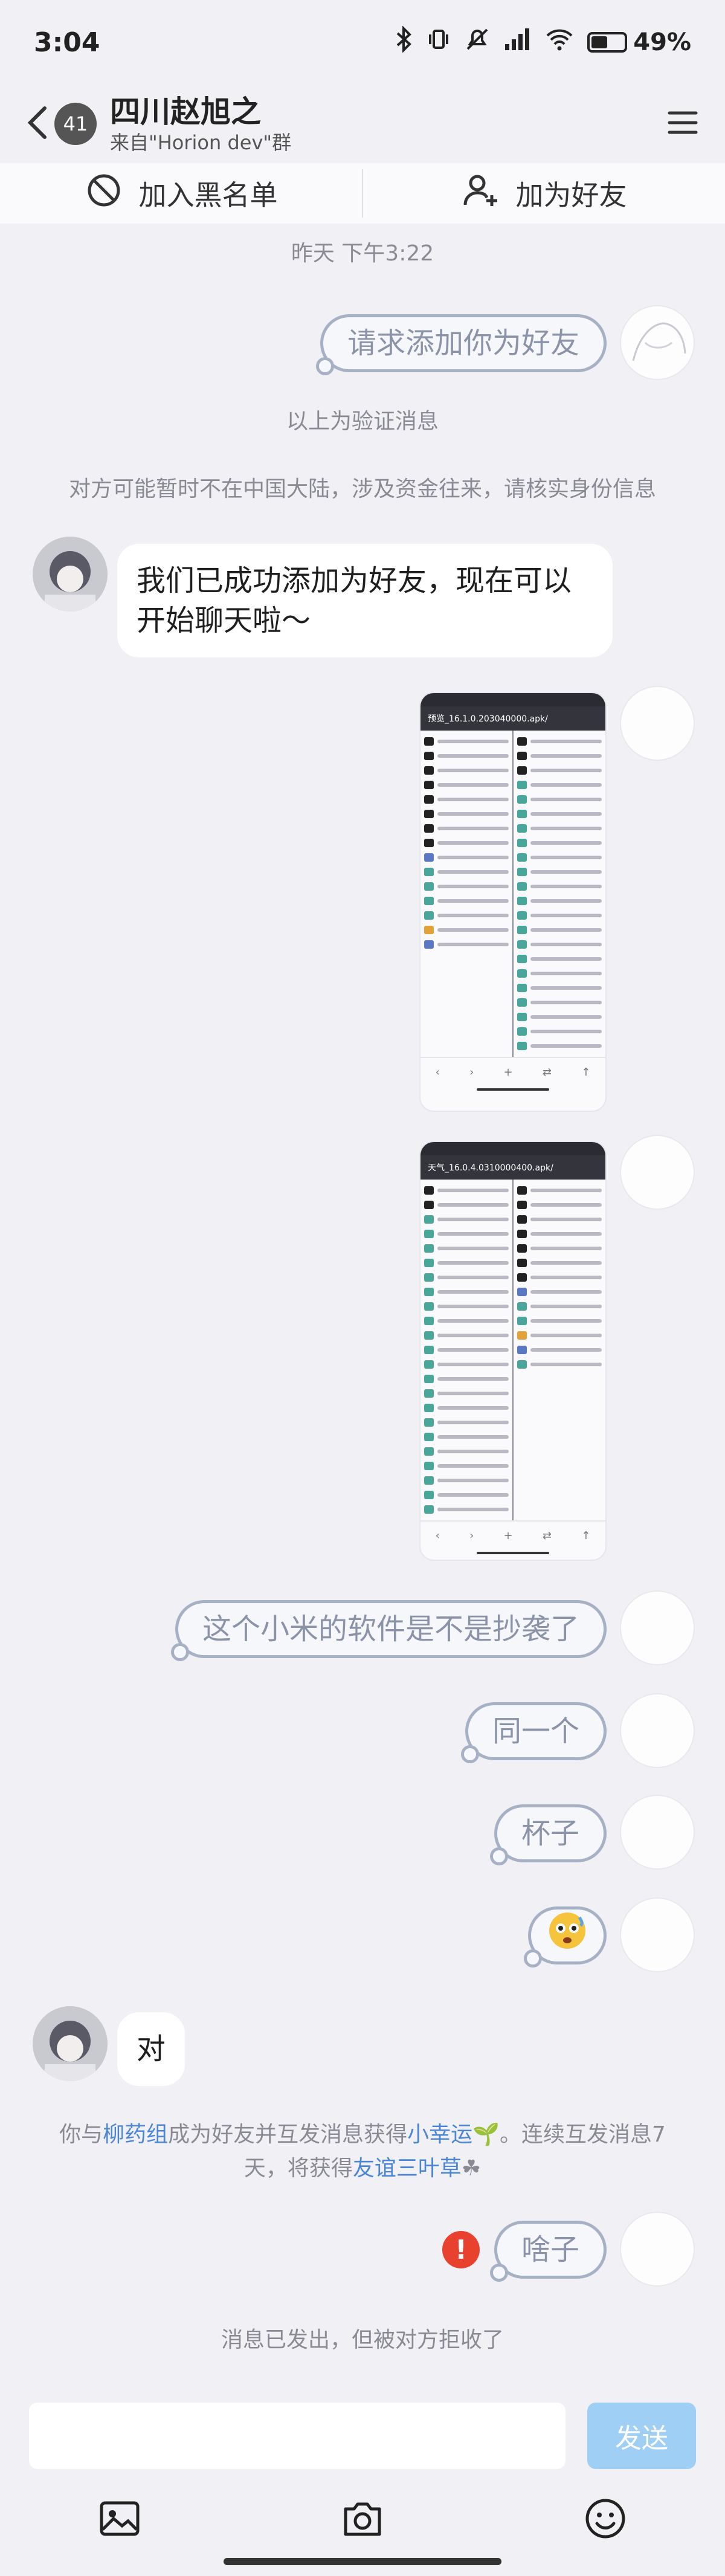 This screenshot has height=2576, width=725. I want to click on message-bubble-cup: 杯子, so click(548, 1835).